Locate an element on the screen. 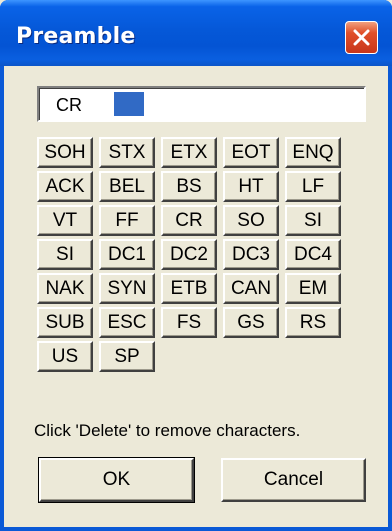 The height and width of the screenshot is (531, 392). char-button: RS is located at coordinates (313, 322).